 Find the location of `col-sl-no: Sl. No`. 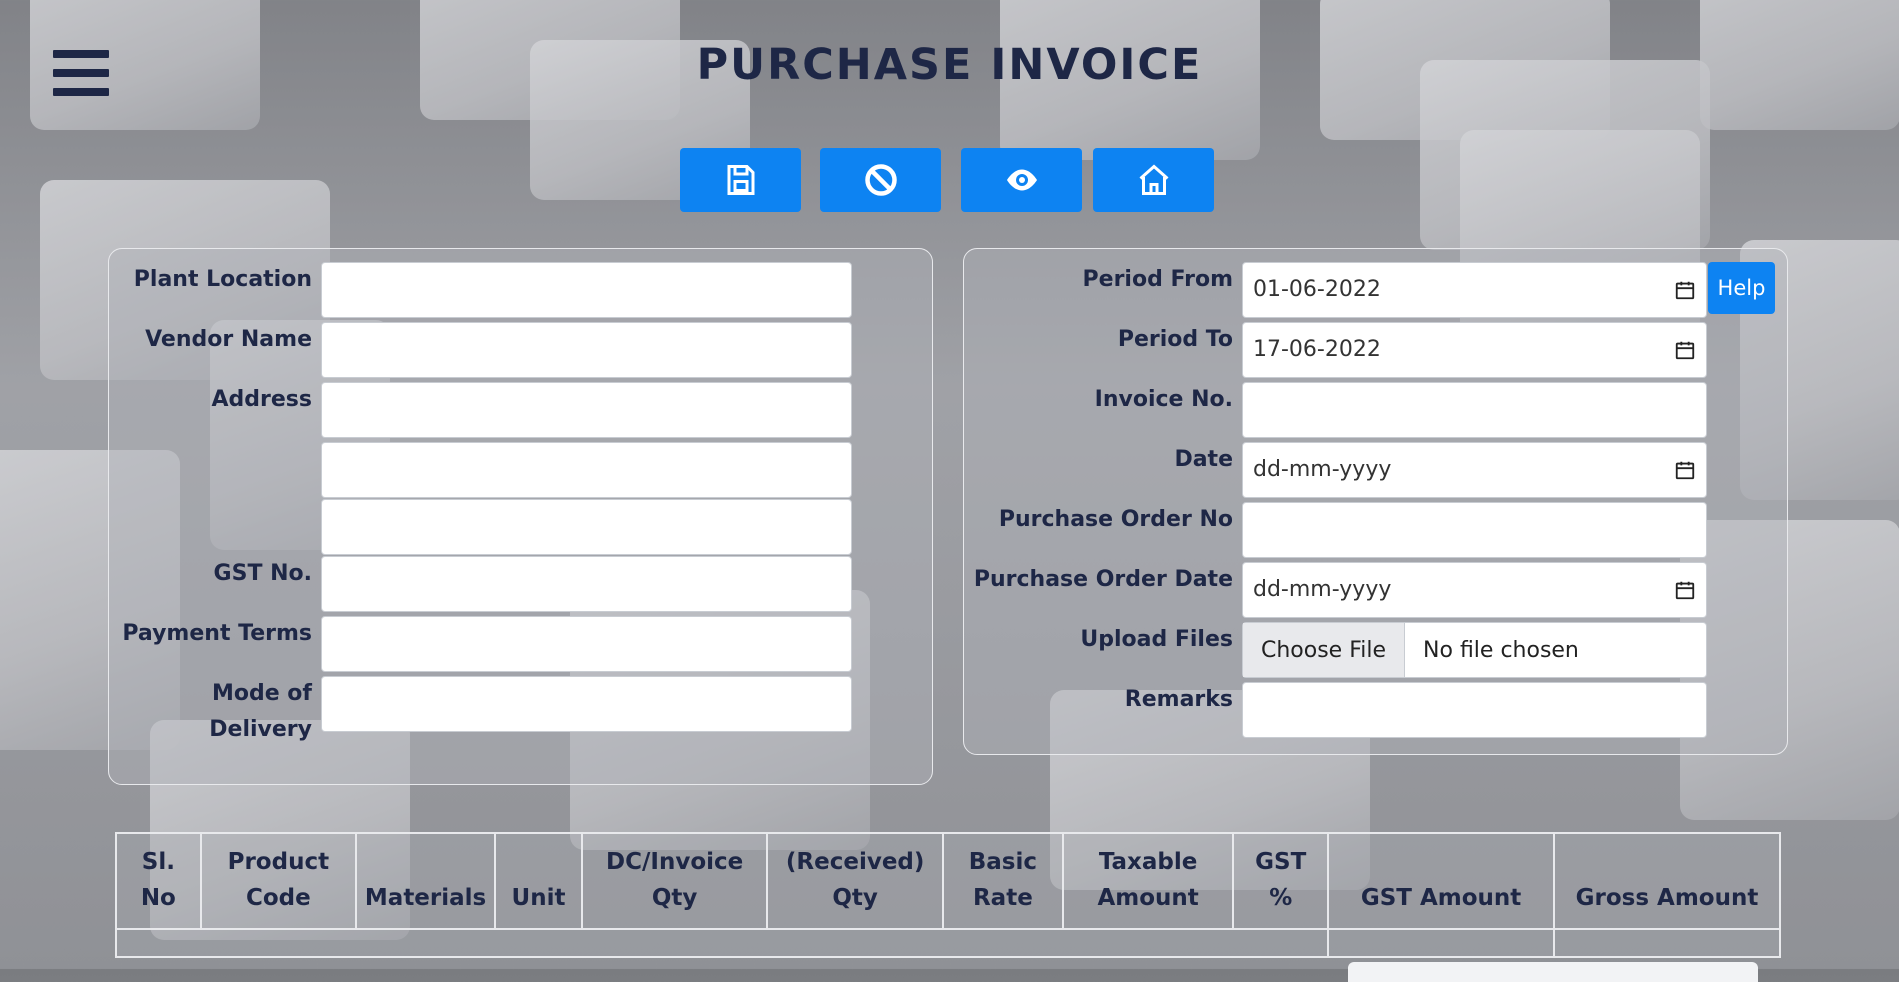

col-sl-no: Sl. No is located at coordinates (158, 881).